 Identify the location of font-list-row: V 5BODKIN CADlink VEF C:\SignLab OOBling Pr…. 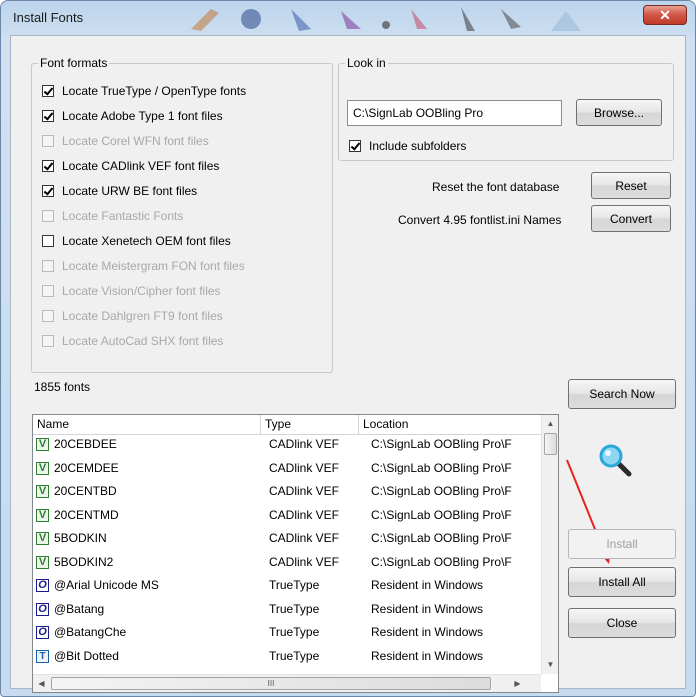
(287, 539).